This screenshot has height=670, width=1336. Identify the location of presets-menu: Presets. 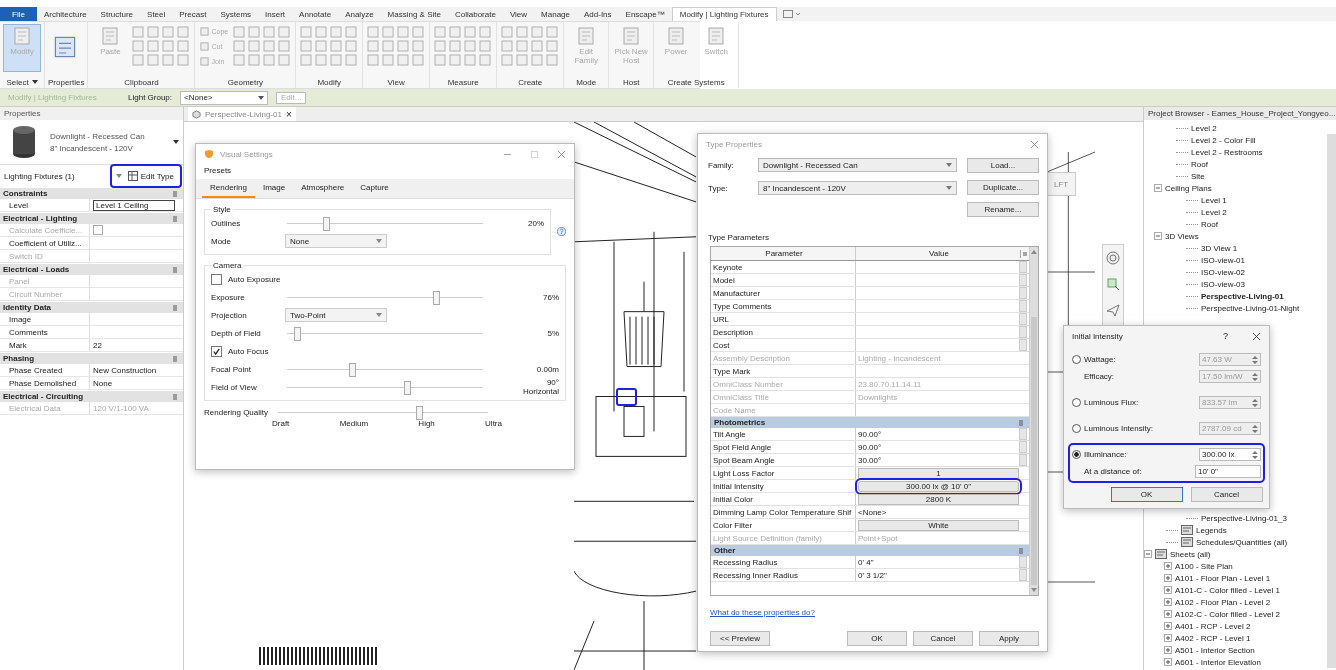
(385, 171).